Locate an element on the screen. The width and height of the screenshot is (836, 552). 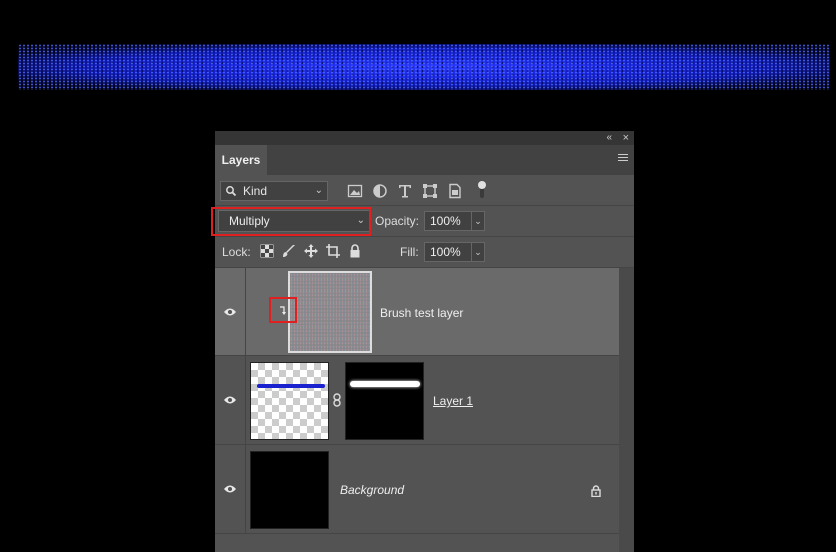
link-icon is located at coordinates (337, 400).